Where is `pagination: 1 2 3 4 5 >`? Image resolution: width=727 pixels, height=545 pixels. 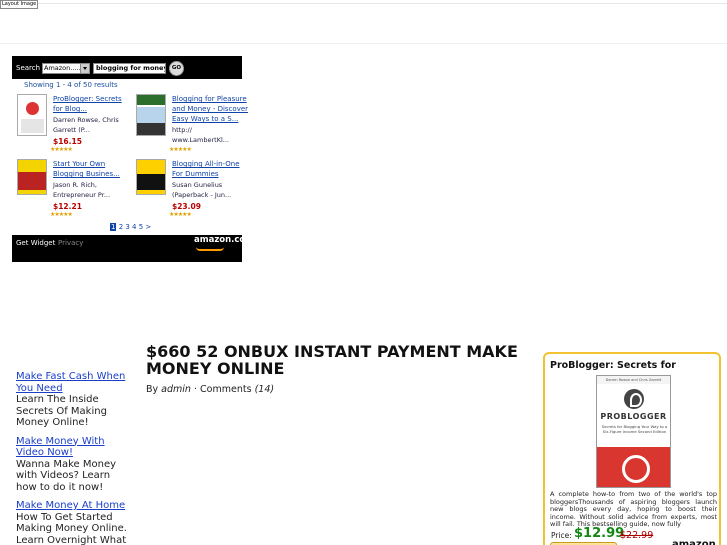 pagination: 1 2 3 4 5 > is located at coordinates (130, 227).